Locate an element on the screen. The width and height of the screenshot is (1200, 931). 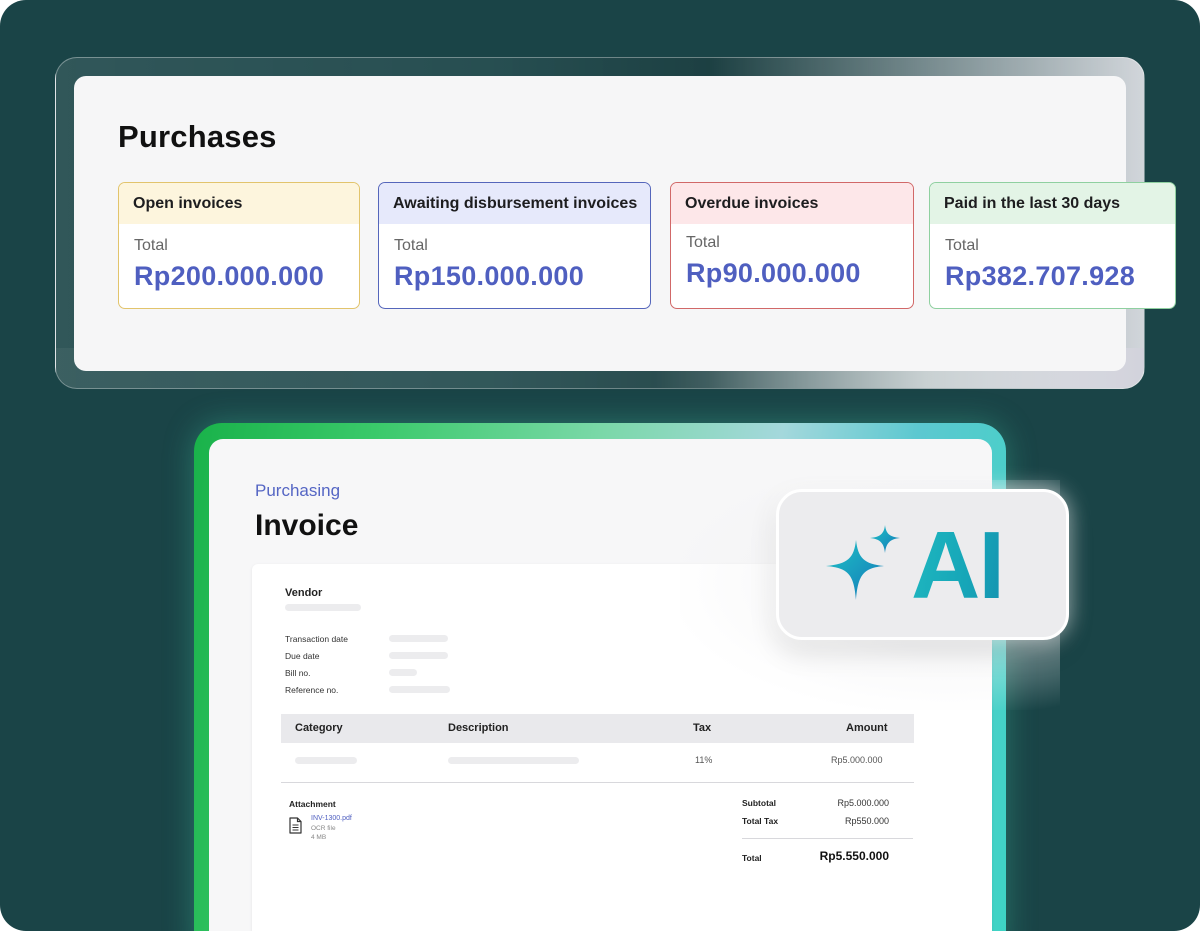
card-title: Paid in the last 30 days is located at coordinates (1052, 203).